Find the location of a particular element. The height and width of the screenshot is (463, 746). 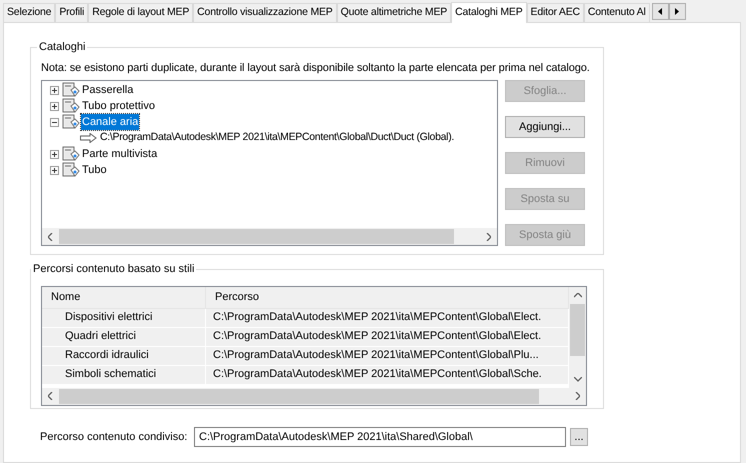

table-cell: Simboli schematici is located at coordinates (124, 375).